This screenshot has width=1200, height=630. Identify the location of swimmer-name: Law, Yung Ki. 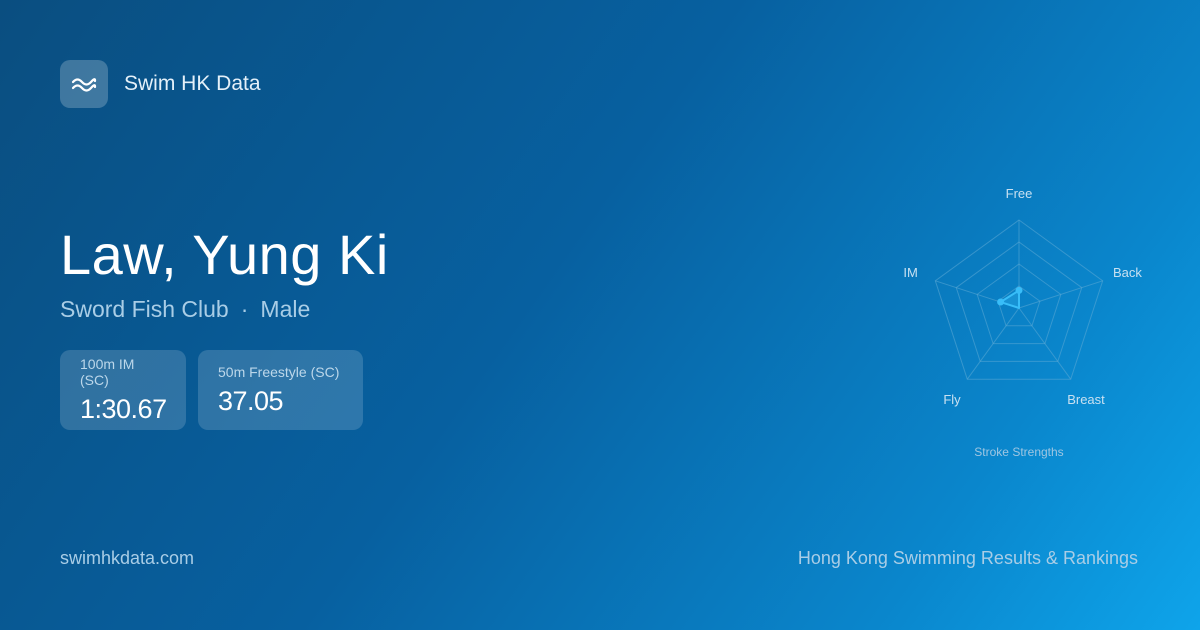
(224, 254).